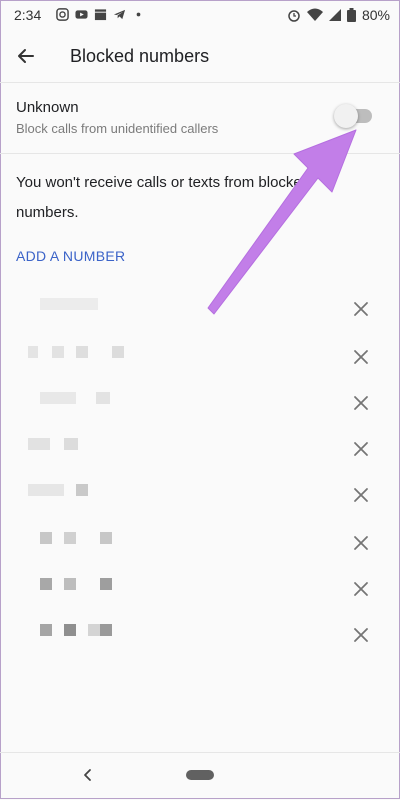  I want to click on unknown-setting-title: Unknown, so click(47, 107).